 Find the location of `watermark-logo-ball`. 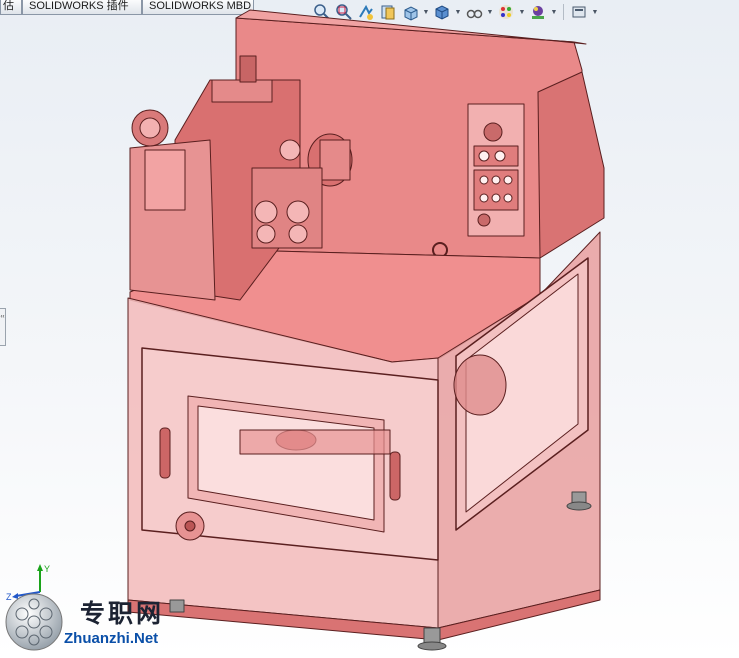

watermark-logo-ball is located at coordinates (34, 622).